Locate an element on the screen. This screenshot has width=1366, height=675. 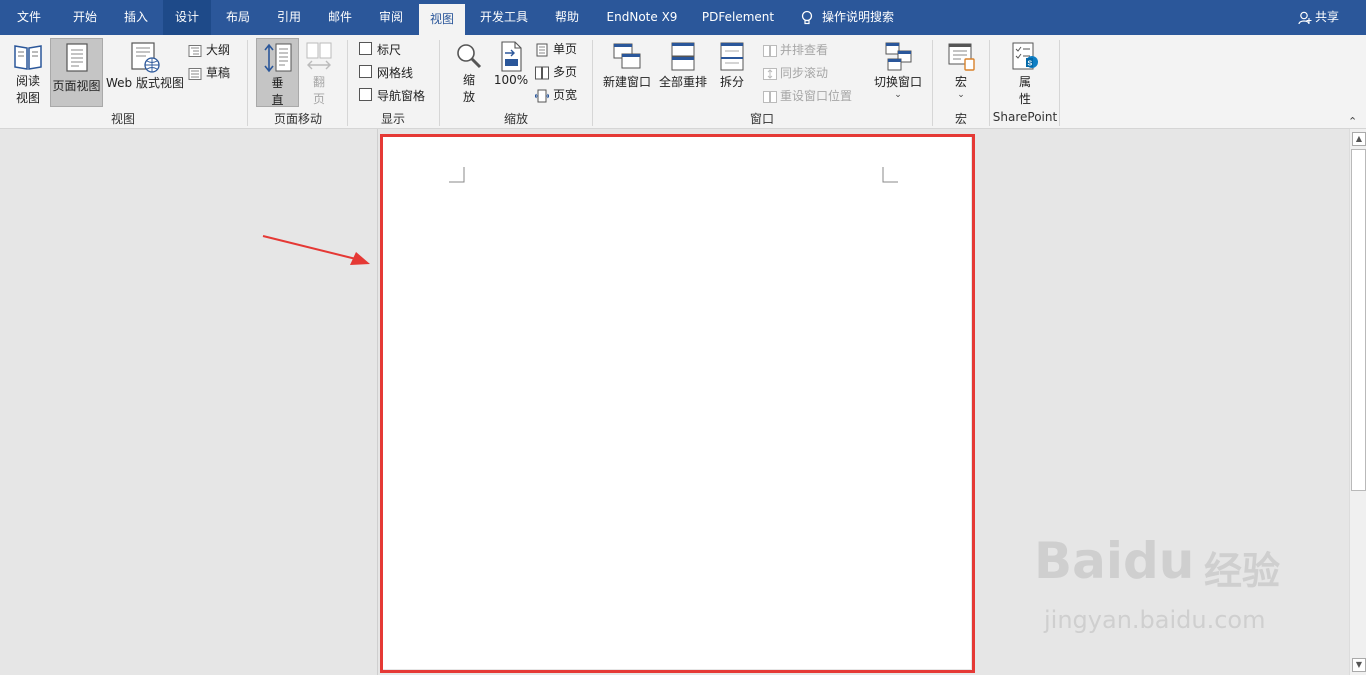
read-mode-label-2: 视图 is located at coordinates (27, 98).